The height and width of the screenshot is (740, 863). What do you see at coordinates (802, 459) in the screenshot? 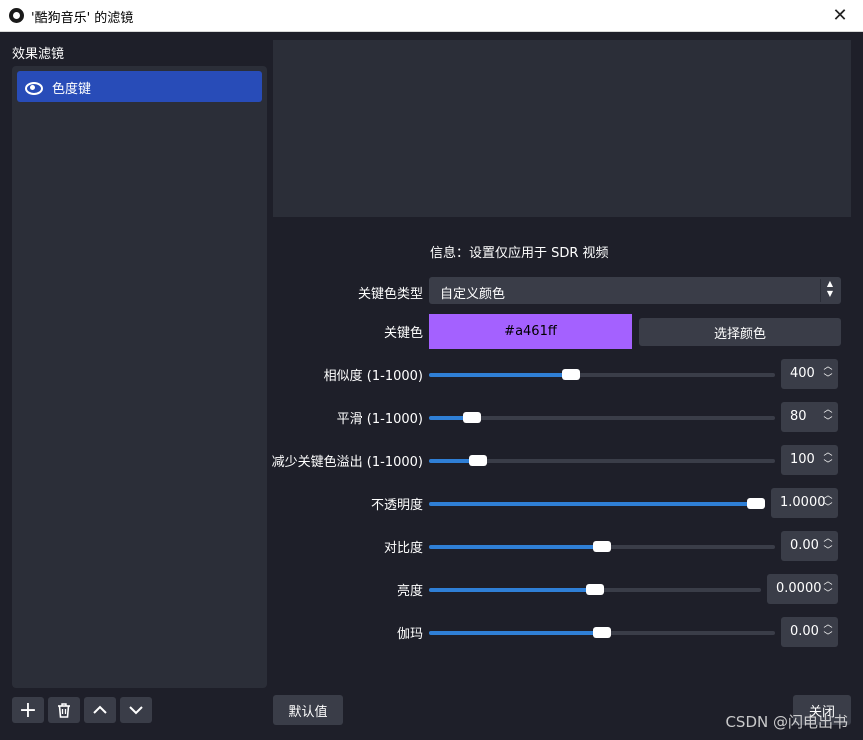
I see `spill-reduction-value: 100` at bounding box center [802, 459].